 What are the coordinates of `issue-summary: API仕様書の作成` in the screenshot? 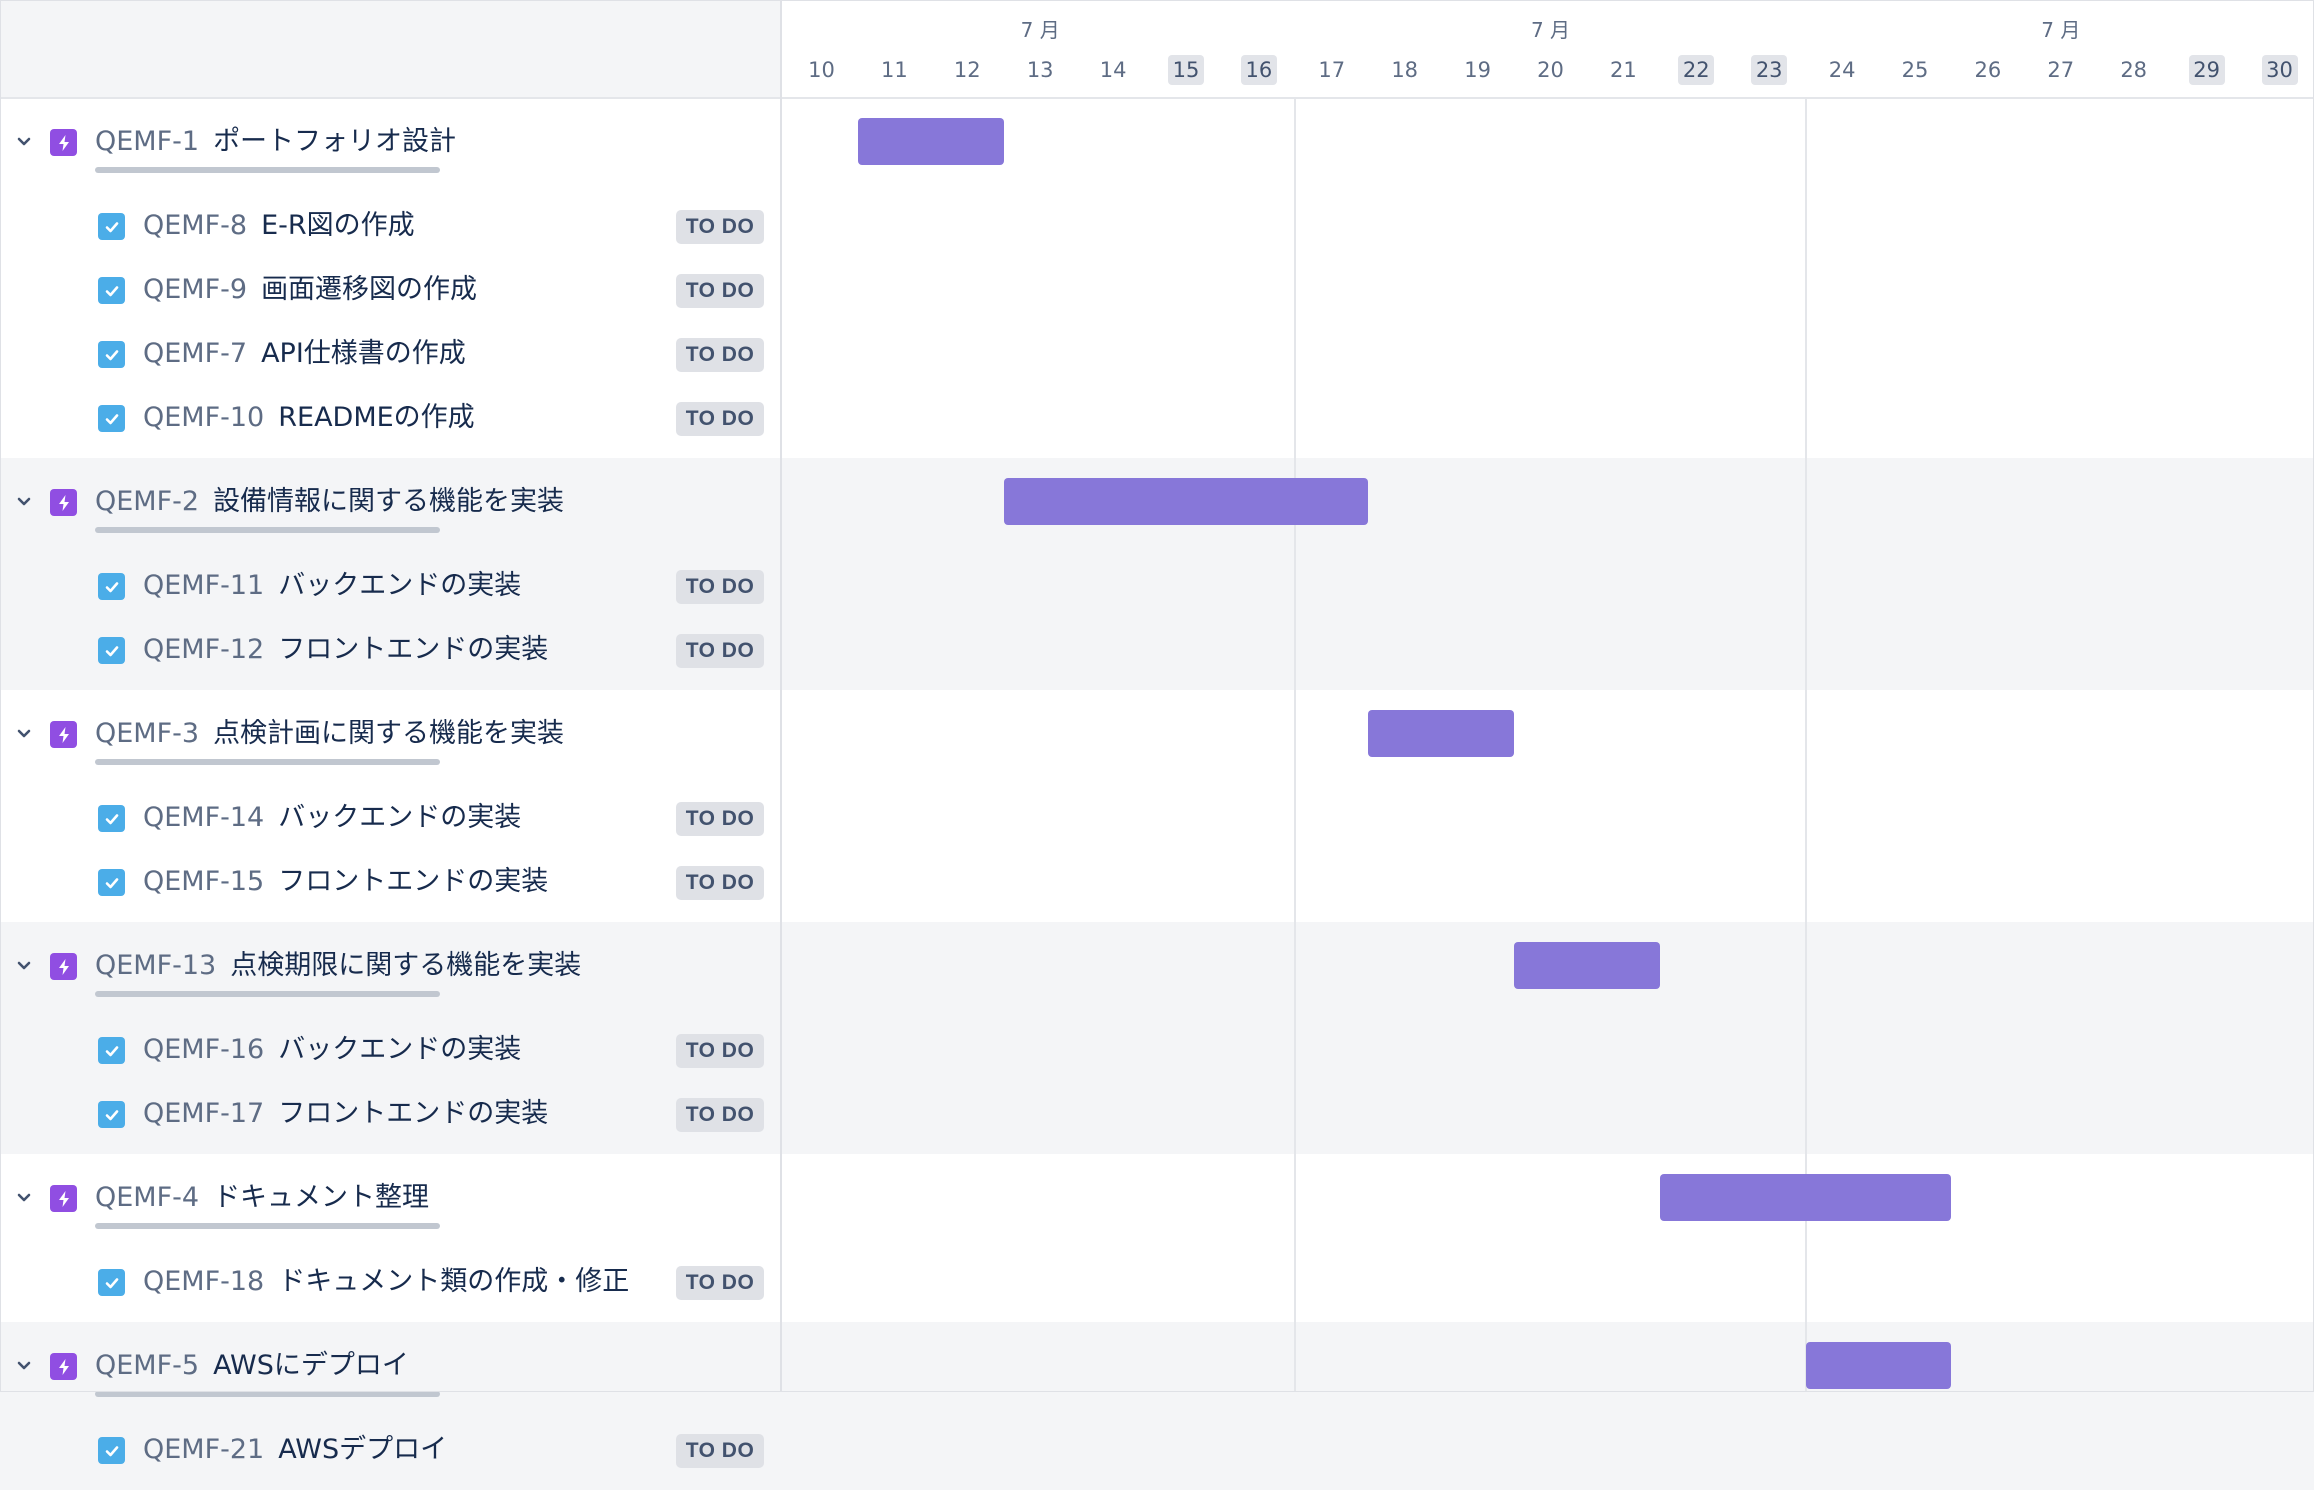 It's located at (363, 353).